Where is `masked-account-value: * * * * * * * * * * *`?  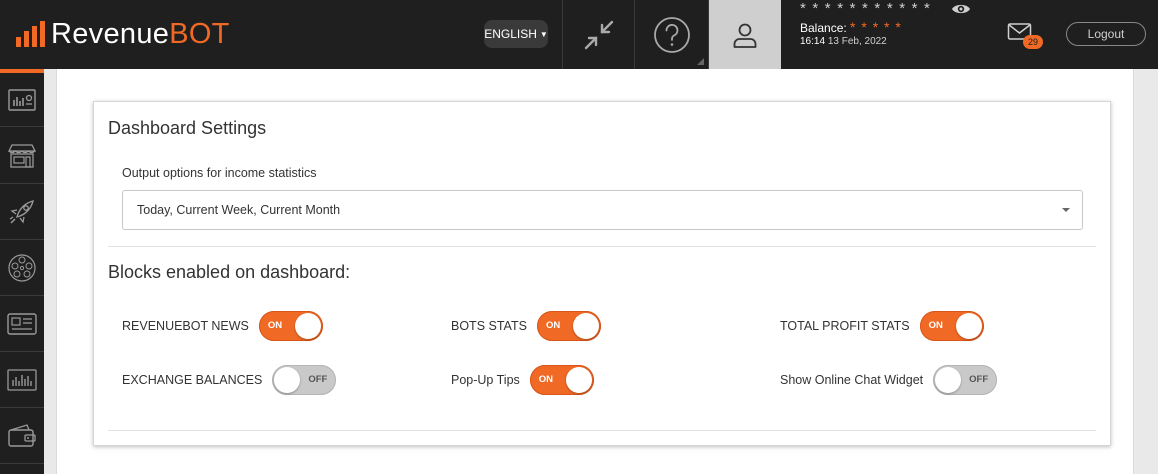
masked-account-value: * * * * * * * * * * * is located at coordinates (866, 8).